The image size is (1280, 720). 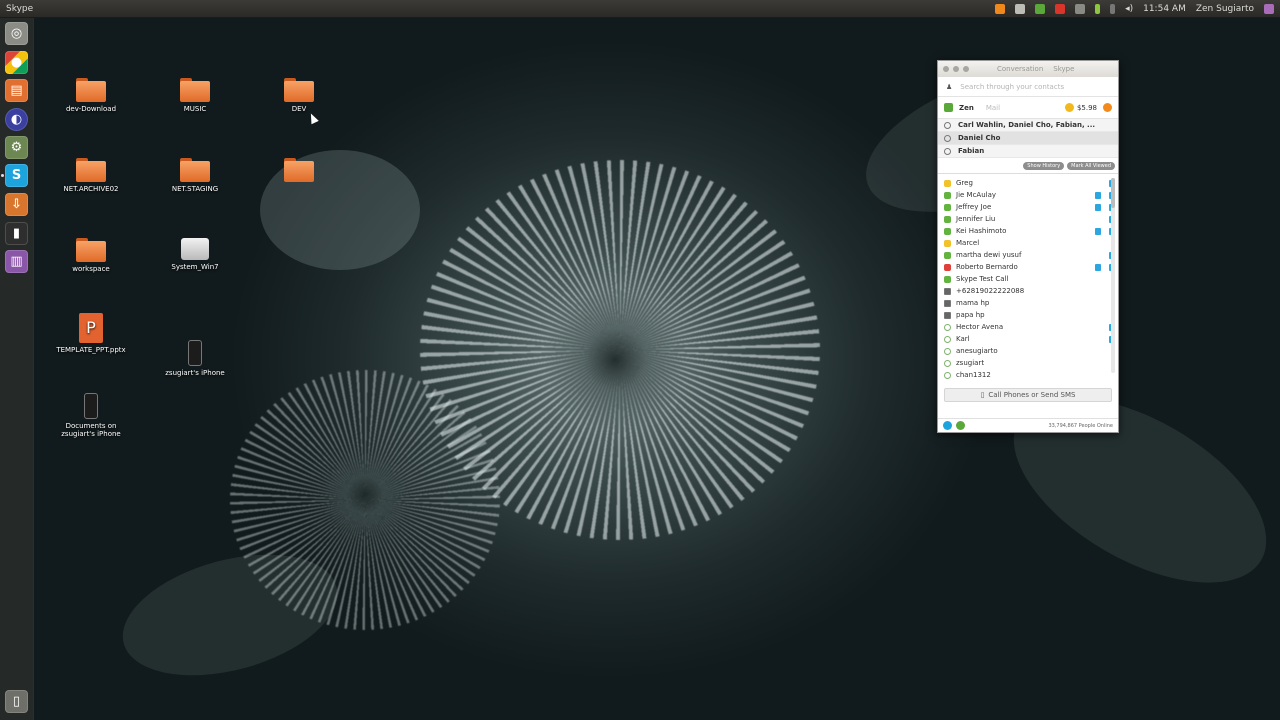 What do you see at coordinates (1000, 8) in the screenshot?
I see `vlc-icon` at bounding box center [1000, 8].